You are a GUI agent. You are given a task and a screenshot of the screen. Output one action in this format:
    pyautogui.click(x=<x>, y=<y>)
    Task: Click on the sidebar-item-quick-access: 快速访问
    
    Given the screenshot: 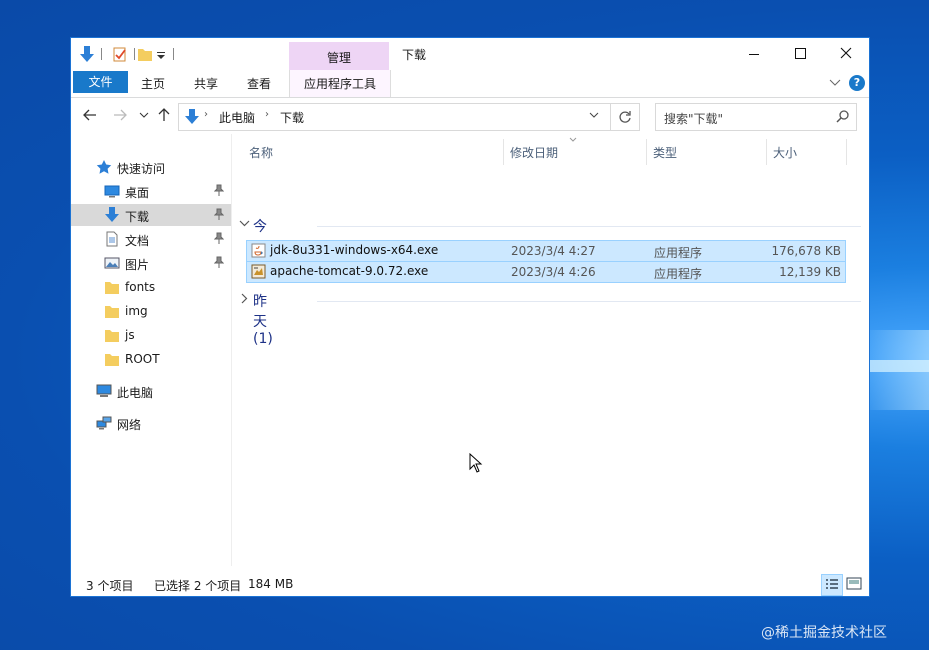 What is the action you would take?
    pyautogui.click(x=151, y=167)
    